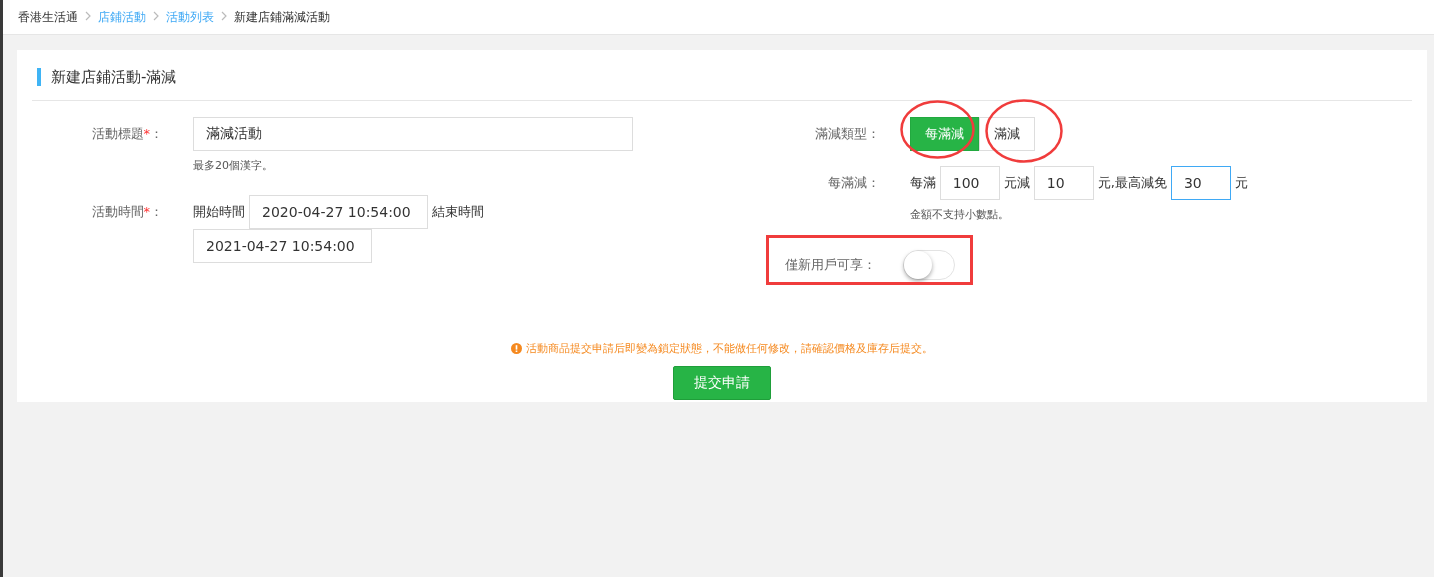  I want to click on amount-field: 100, so click(969, 183).